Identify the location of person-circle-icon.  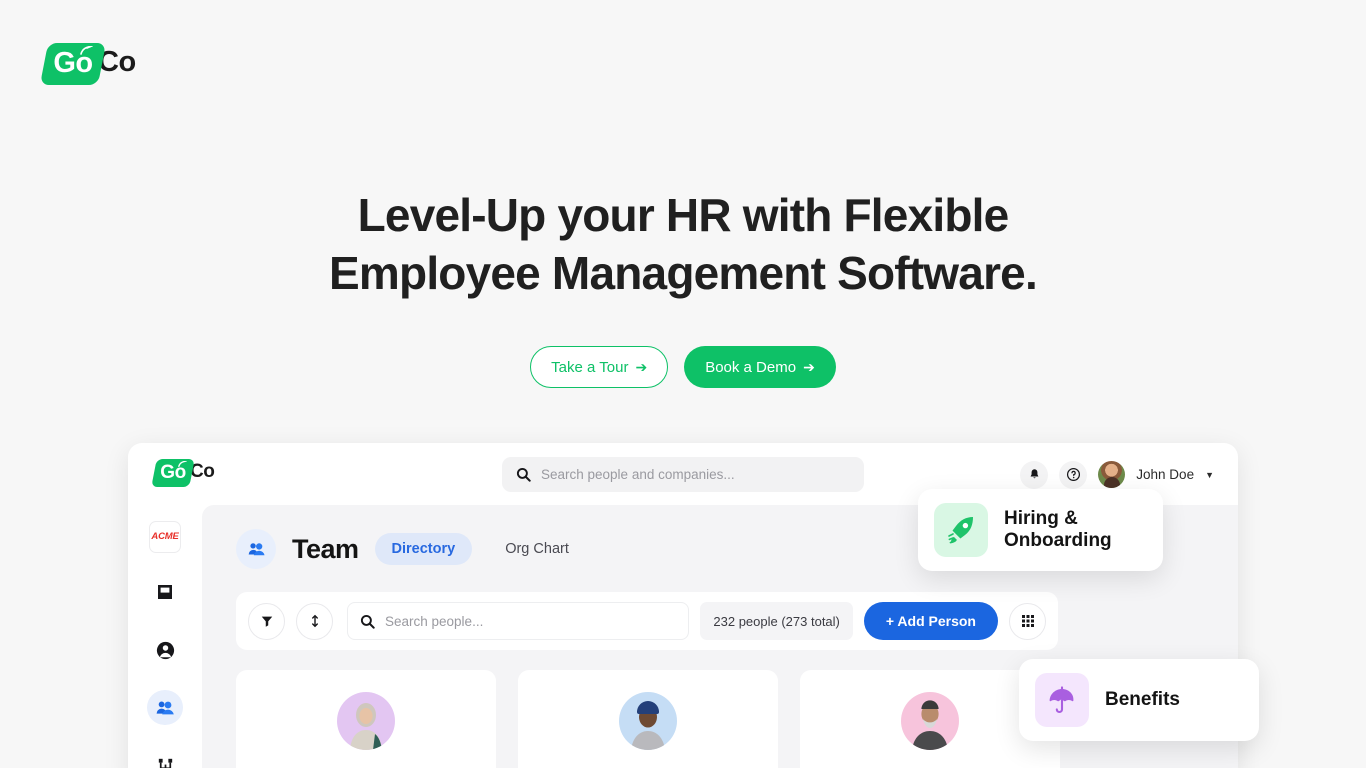
(165, 650).